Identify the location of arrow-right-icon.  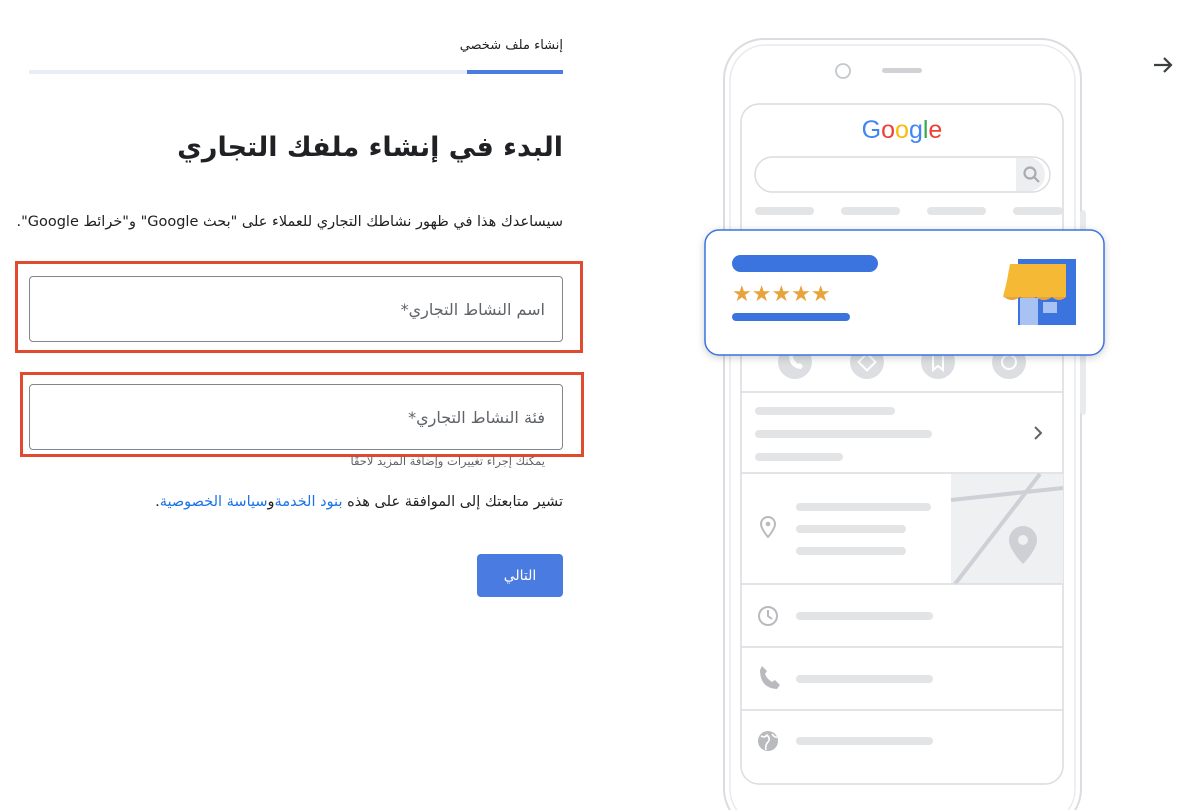
(1163, 65).